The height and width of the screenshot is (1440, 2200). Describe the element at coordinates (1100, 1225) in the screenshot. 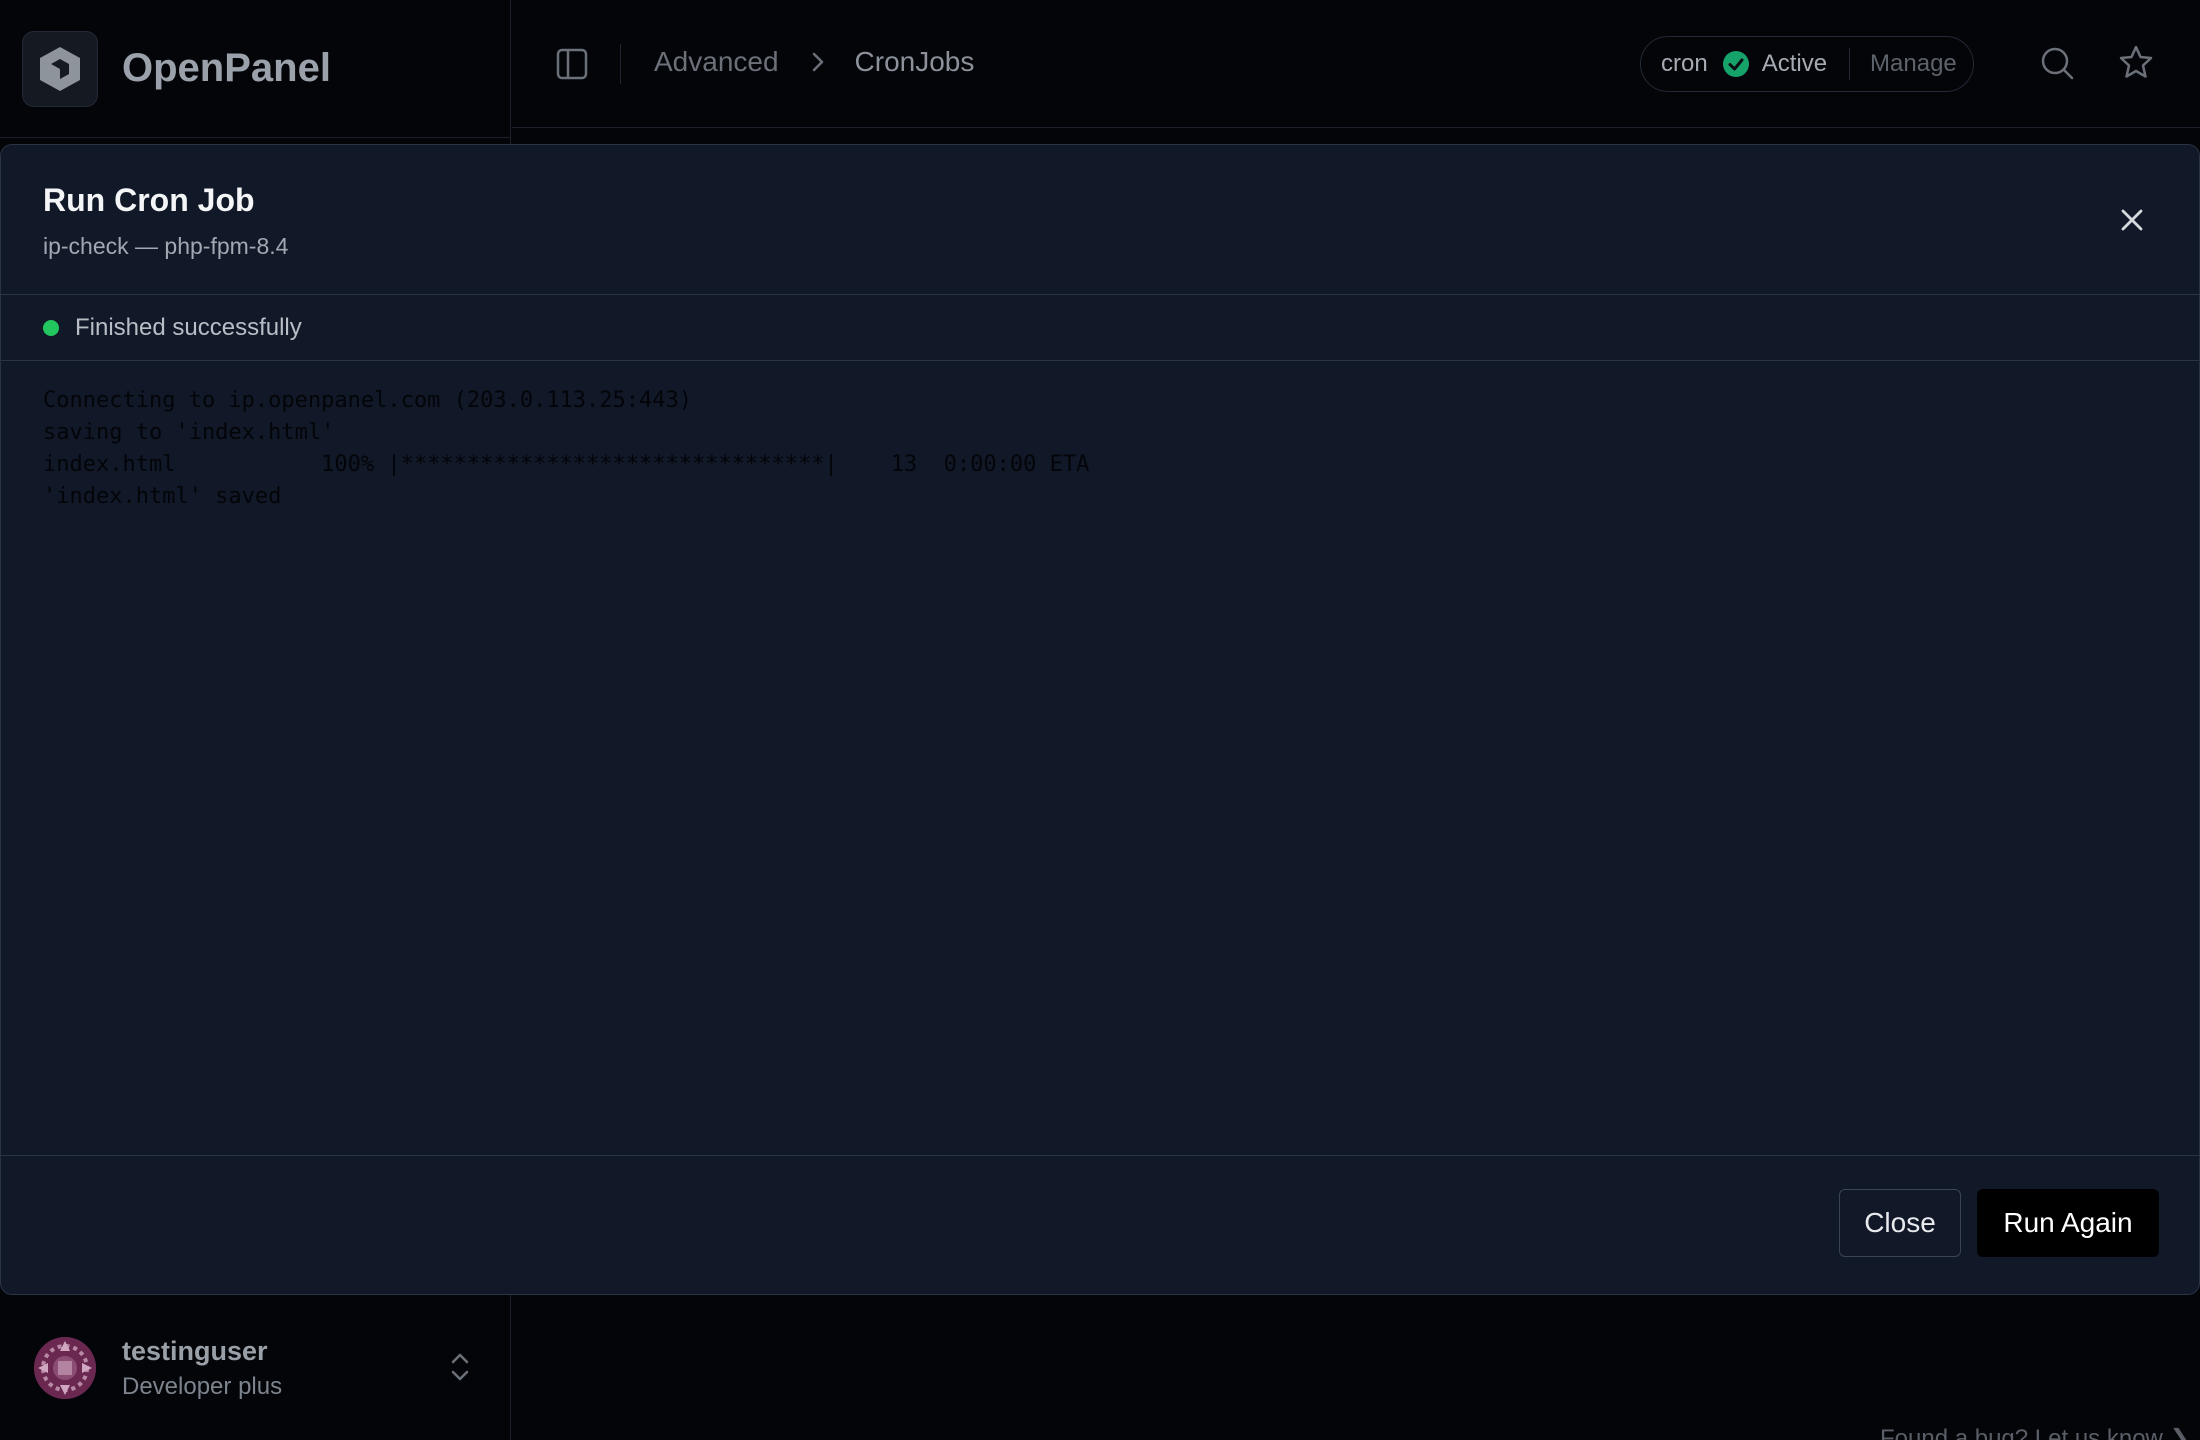

I see `dialog-footer: Close Run Again` at that location.